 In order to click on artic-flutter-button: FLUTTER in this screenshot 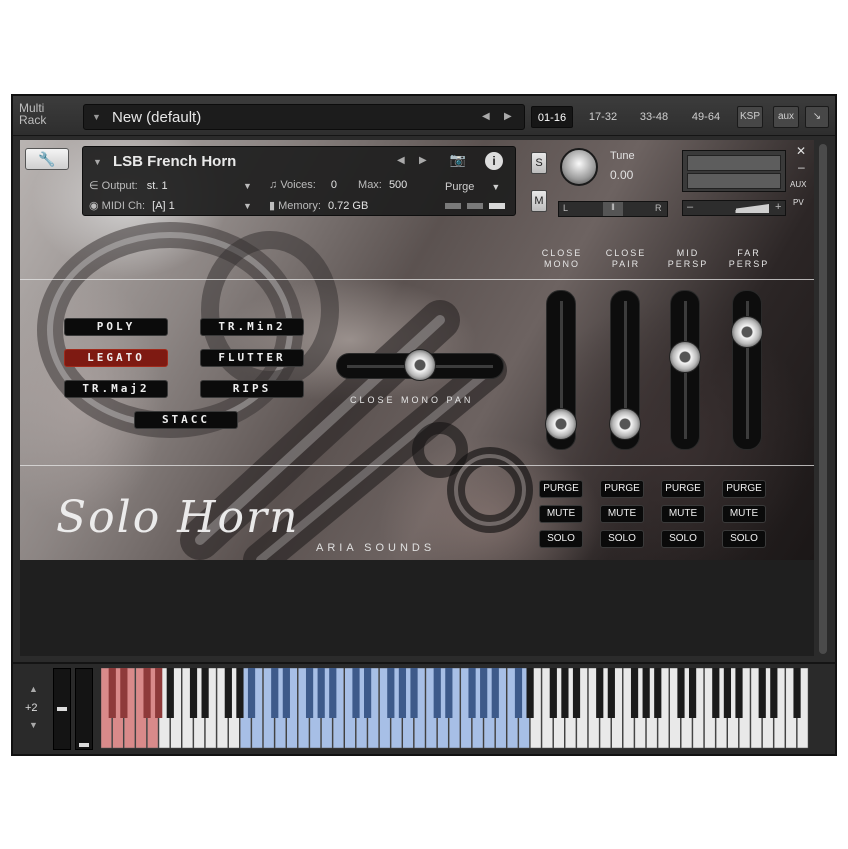, I will do `click(252, 358)`.